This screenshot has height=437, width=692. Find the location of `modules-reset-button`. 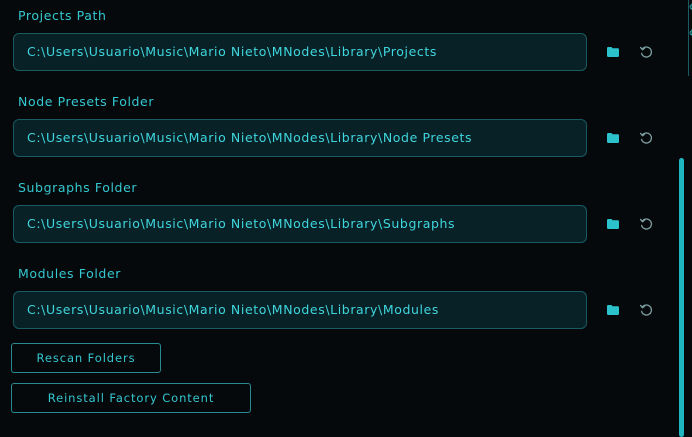

modules-reset-button is located at coordinates (646, 310).